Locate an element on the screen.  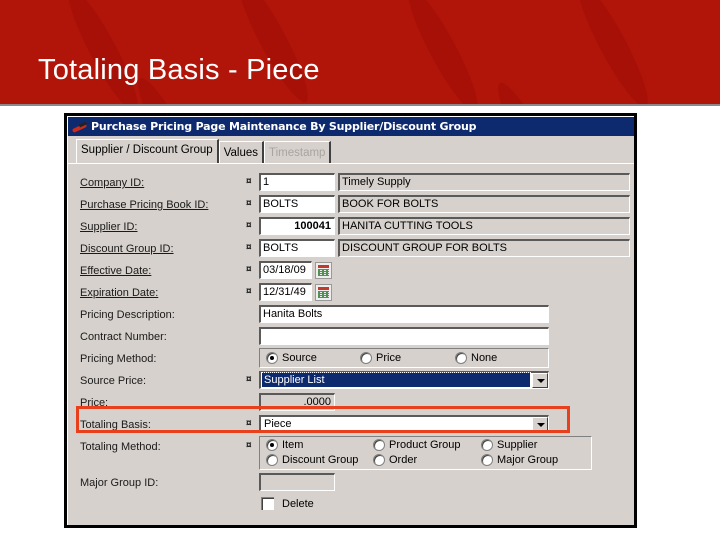
delete-checkbox: Delete is located at coordinates (287, 503).